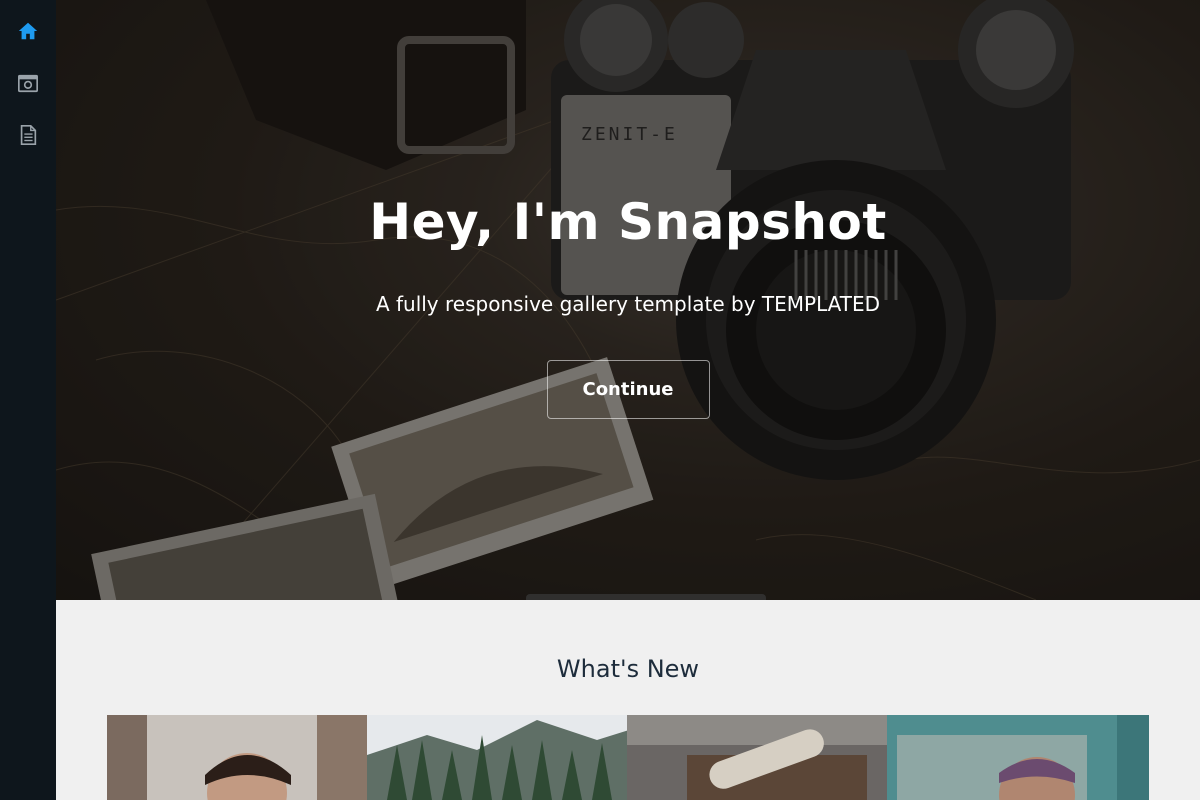  Describe the element at coordinates (28, 135) in the screenshot. I see `document-icon` at that location.